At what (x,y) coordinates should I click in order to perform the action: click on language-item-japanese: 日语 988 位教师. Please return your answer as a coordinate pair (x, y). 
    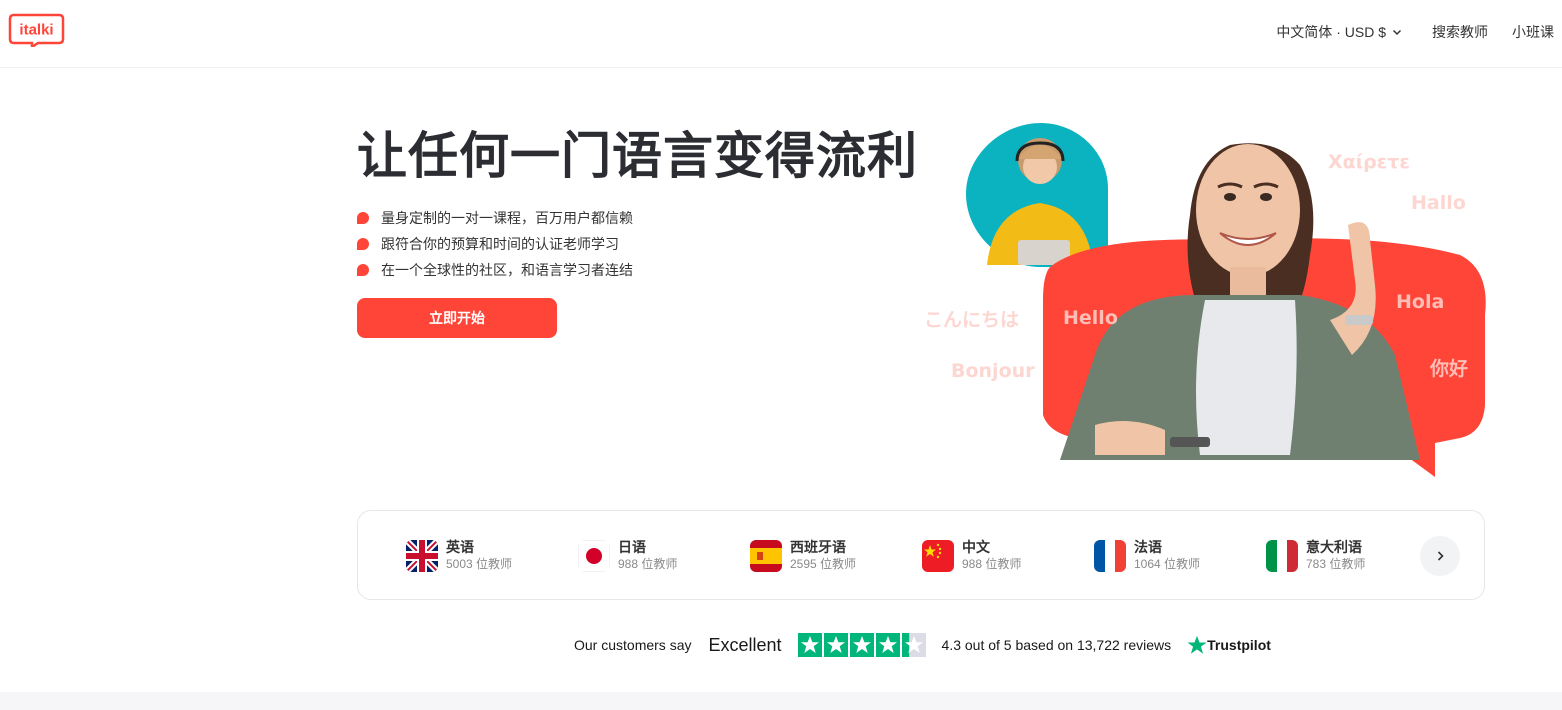
    Looking at the image, I should click on (627, 555).